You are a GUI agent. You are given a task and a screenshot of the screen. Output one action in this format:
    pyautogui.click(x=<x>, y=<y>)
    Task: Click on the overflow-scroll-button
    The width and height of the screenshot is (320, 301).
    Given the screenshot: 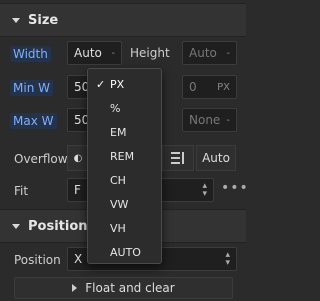 What is the action you would take?
    pyautogui.click(x=178, y=158)
    